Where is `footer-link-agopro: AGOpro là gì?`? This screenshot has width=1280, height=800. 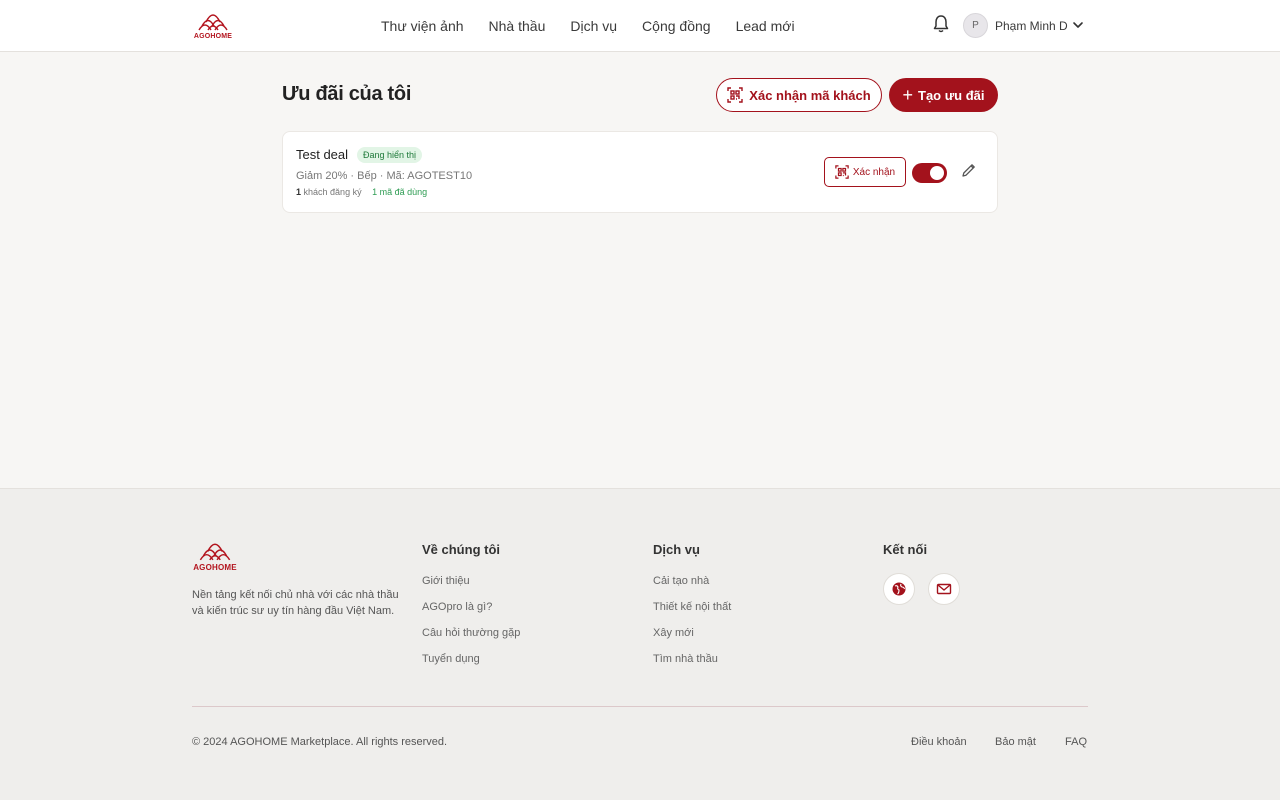
footer-link-agopro: AGOpro là gì? is located at coordinates (471, 614).